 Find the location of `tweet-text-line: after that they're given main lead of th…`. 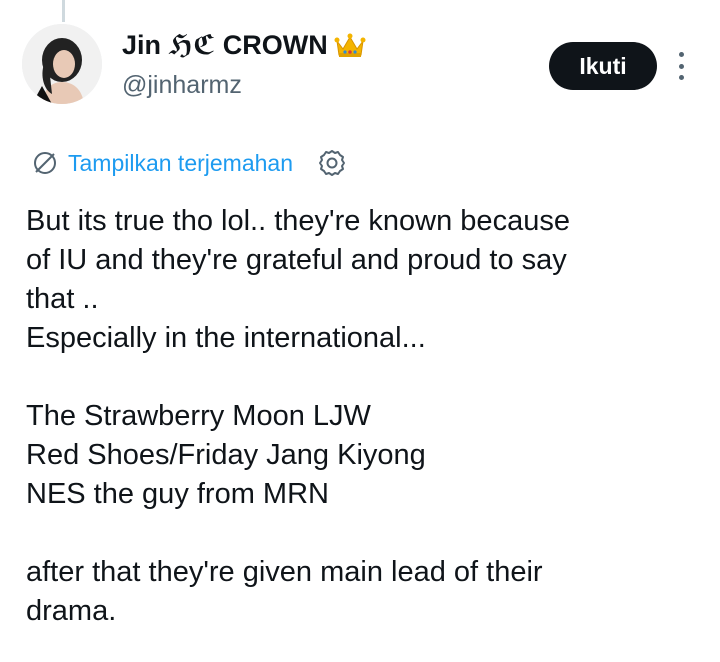

tweet-text-line: after that they're given main lead of th… is located at coordinates (284, 572).